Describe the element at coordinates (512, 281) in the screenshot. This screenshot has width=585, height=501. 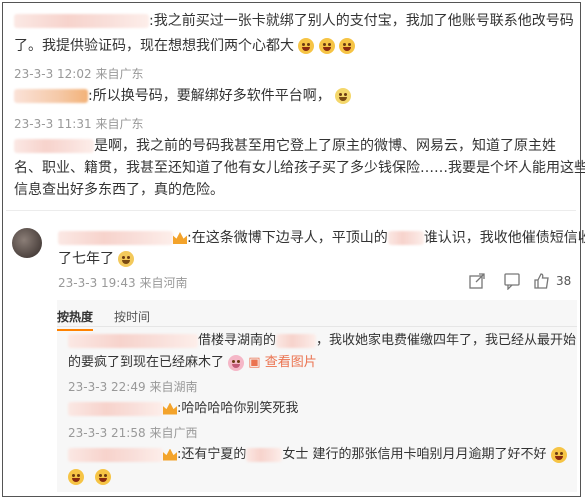
I see `comment-icon` at that location.